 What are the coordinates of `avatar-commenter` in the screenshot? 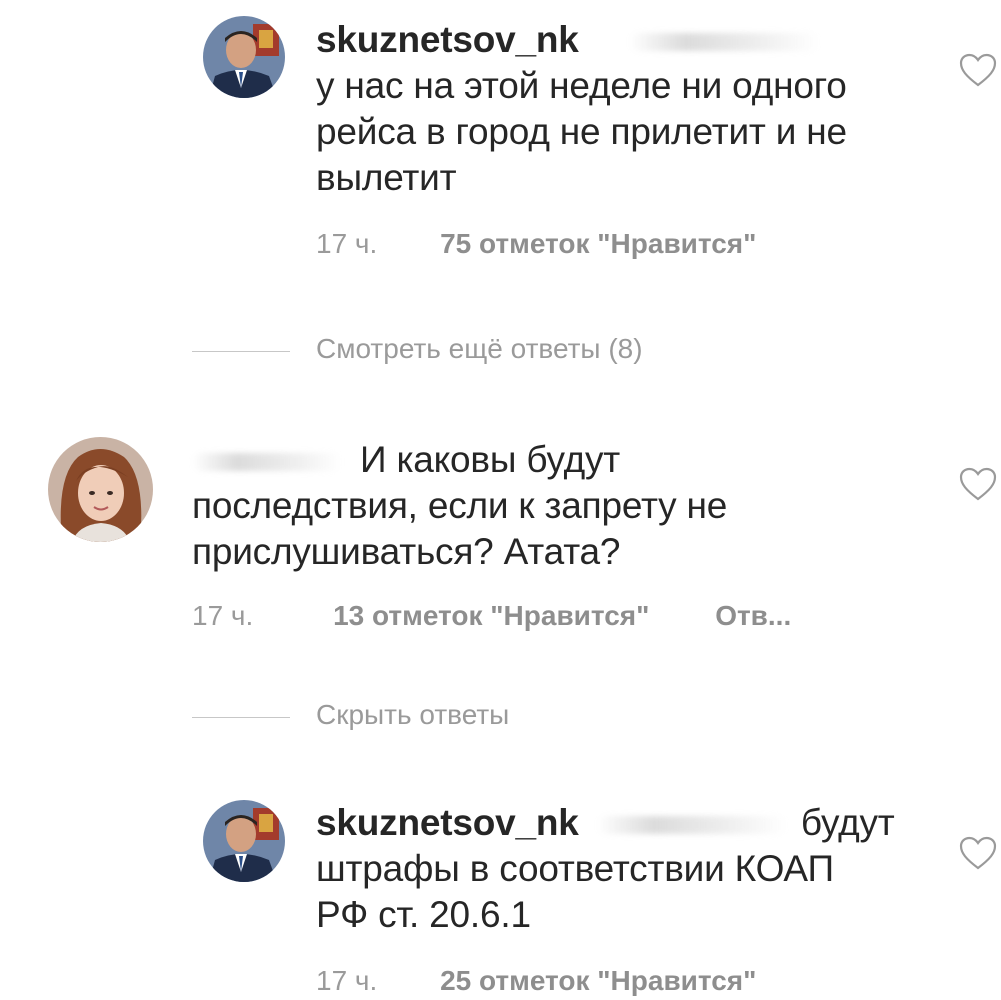 It's located at (100, 489).